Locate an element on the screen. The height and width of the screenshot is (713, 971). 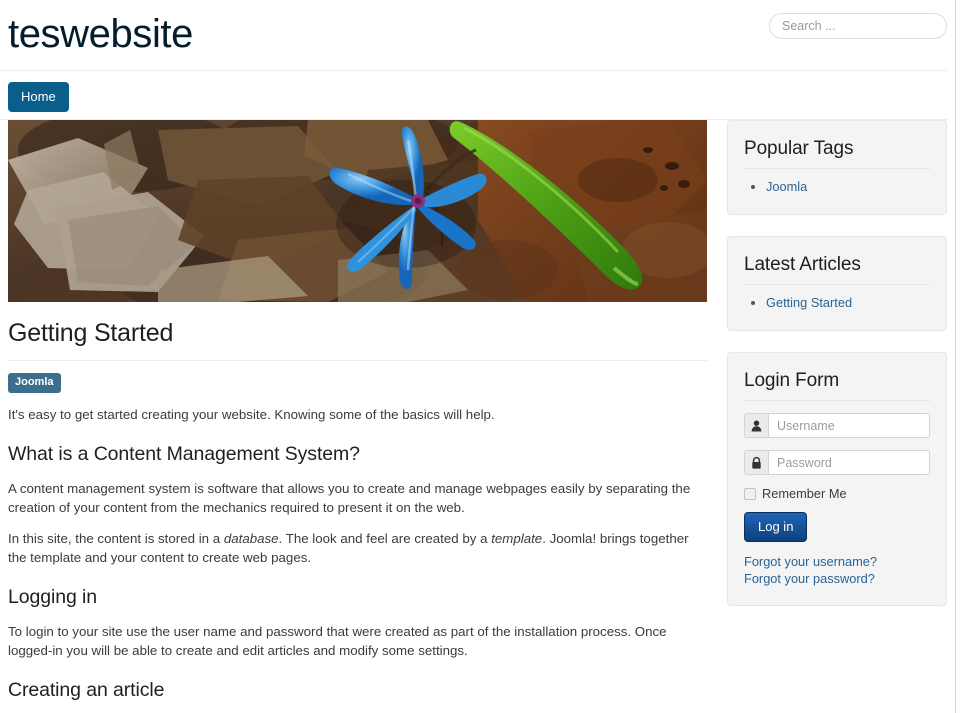
site-header: teswebsite is located at coordinates (485, 35).